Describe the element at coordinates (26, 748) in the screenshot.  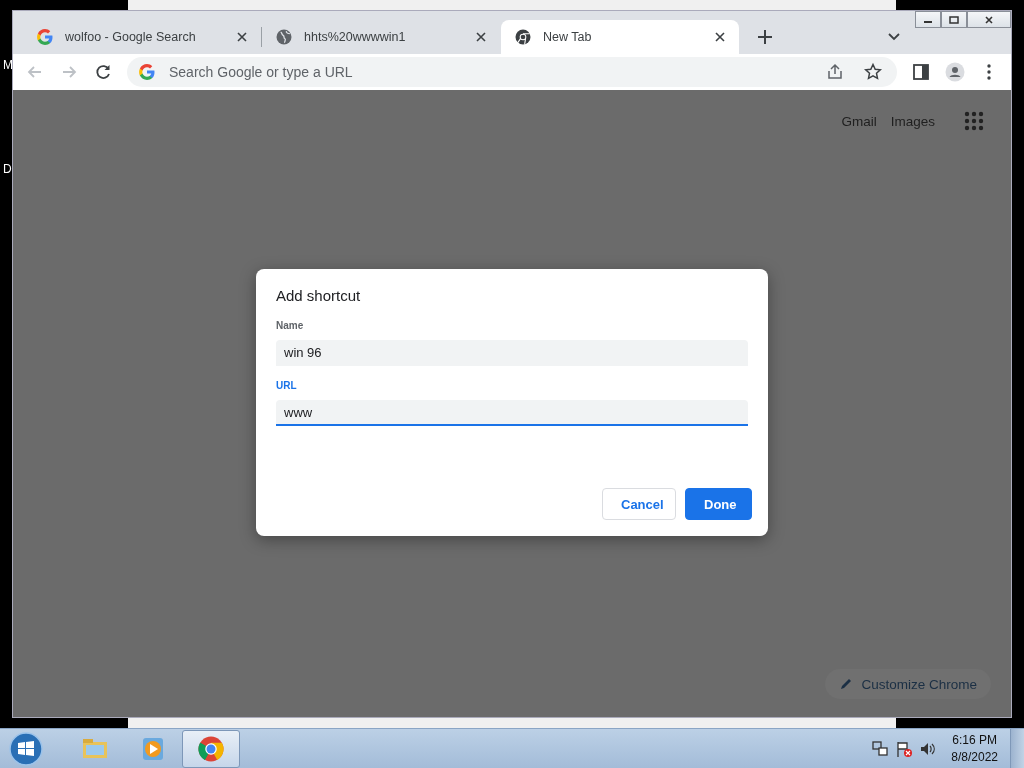
I see `start-button` at that location.